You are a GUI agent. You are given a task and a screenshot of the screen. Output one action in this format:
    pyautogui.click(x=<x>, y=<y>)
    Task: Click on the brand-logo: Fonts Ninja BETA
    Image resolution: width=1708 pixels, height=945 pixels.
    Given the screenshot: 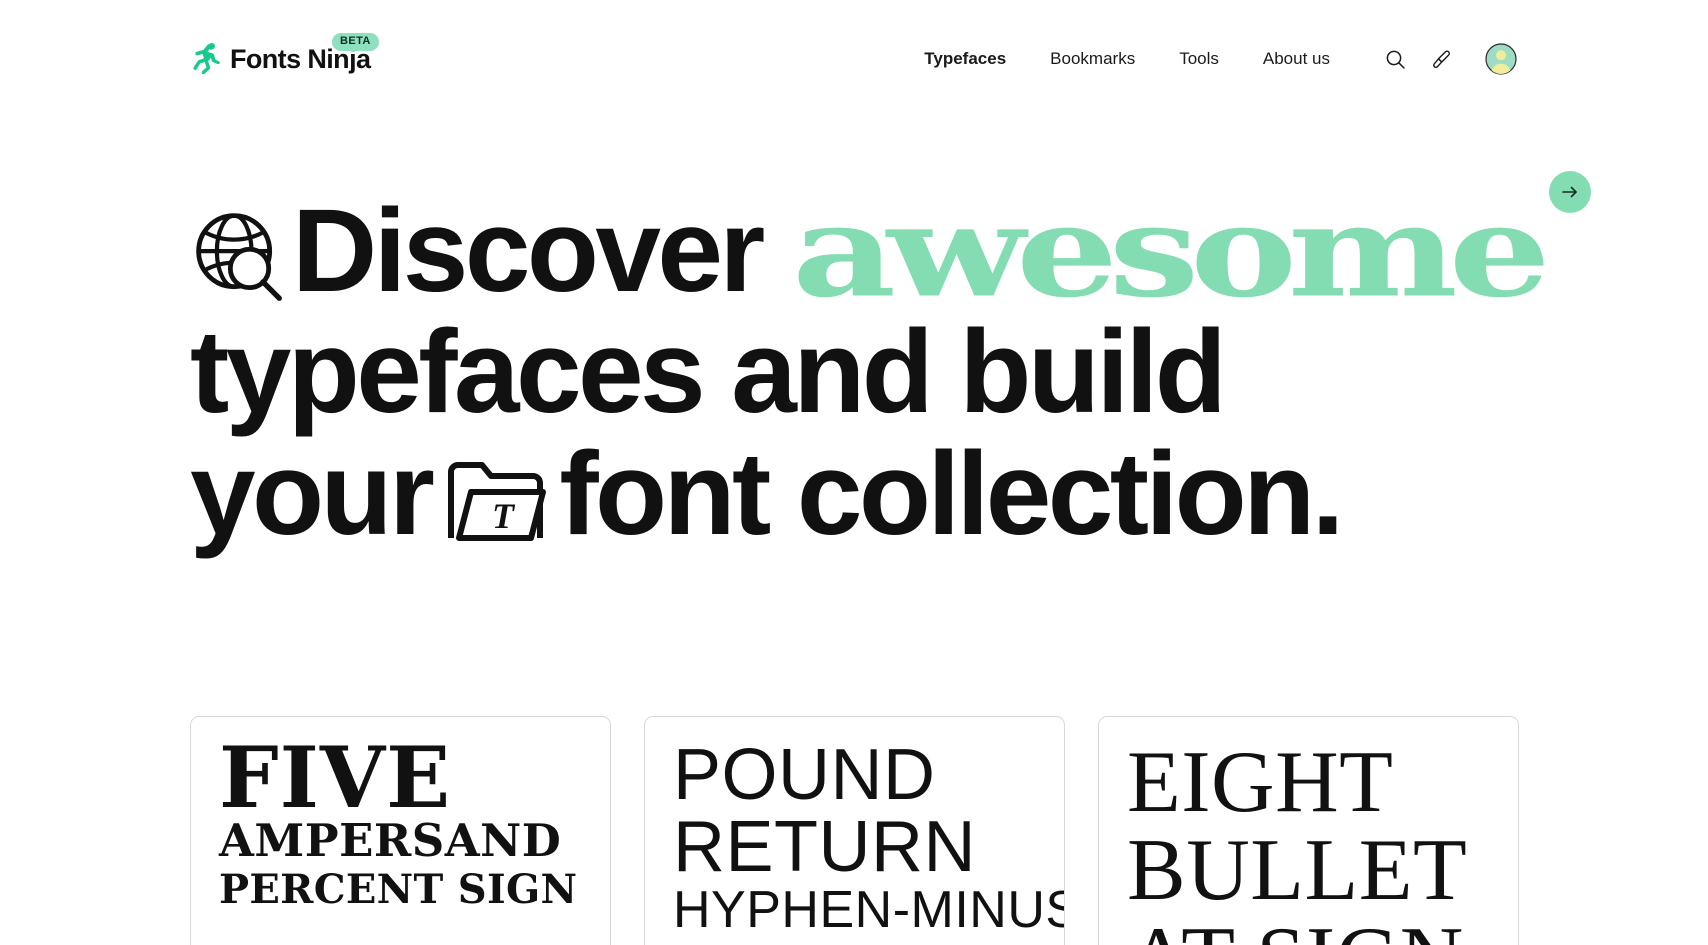 What is the action you would take?
    pyautogui.click(x=284, y=57)
    